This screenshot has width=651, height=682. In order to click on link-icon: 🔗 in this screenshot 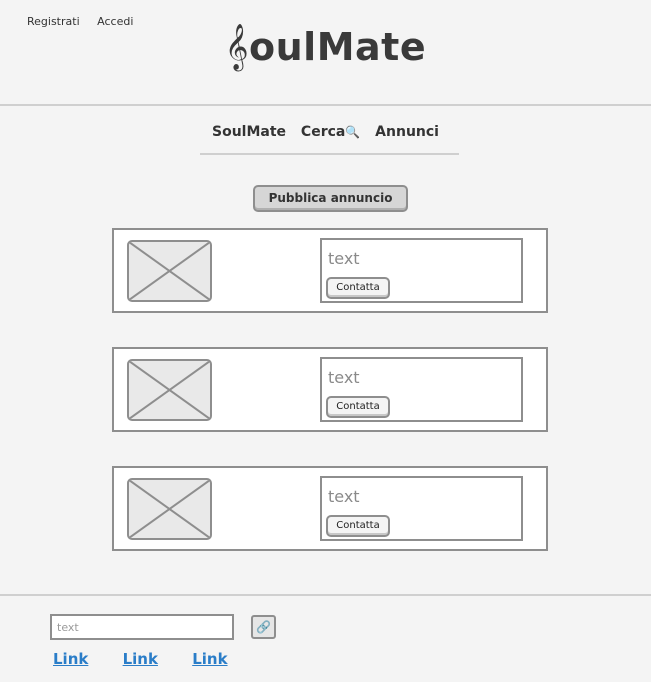, I will do `click(263, 627)`.